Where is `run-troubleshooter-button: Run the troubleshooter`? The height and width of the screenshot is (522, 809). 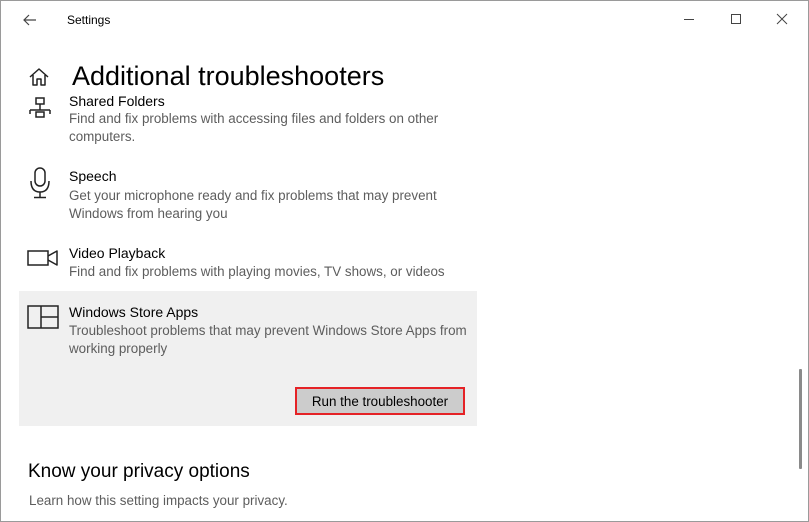
run-troubleshooter-button: Run the troubleshooter is located at coordinates (380, 401).